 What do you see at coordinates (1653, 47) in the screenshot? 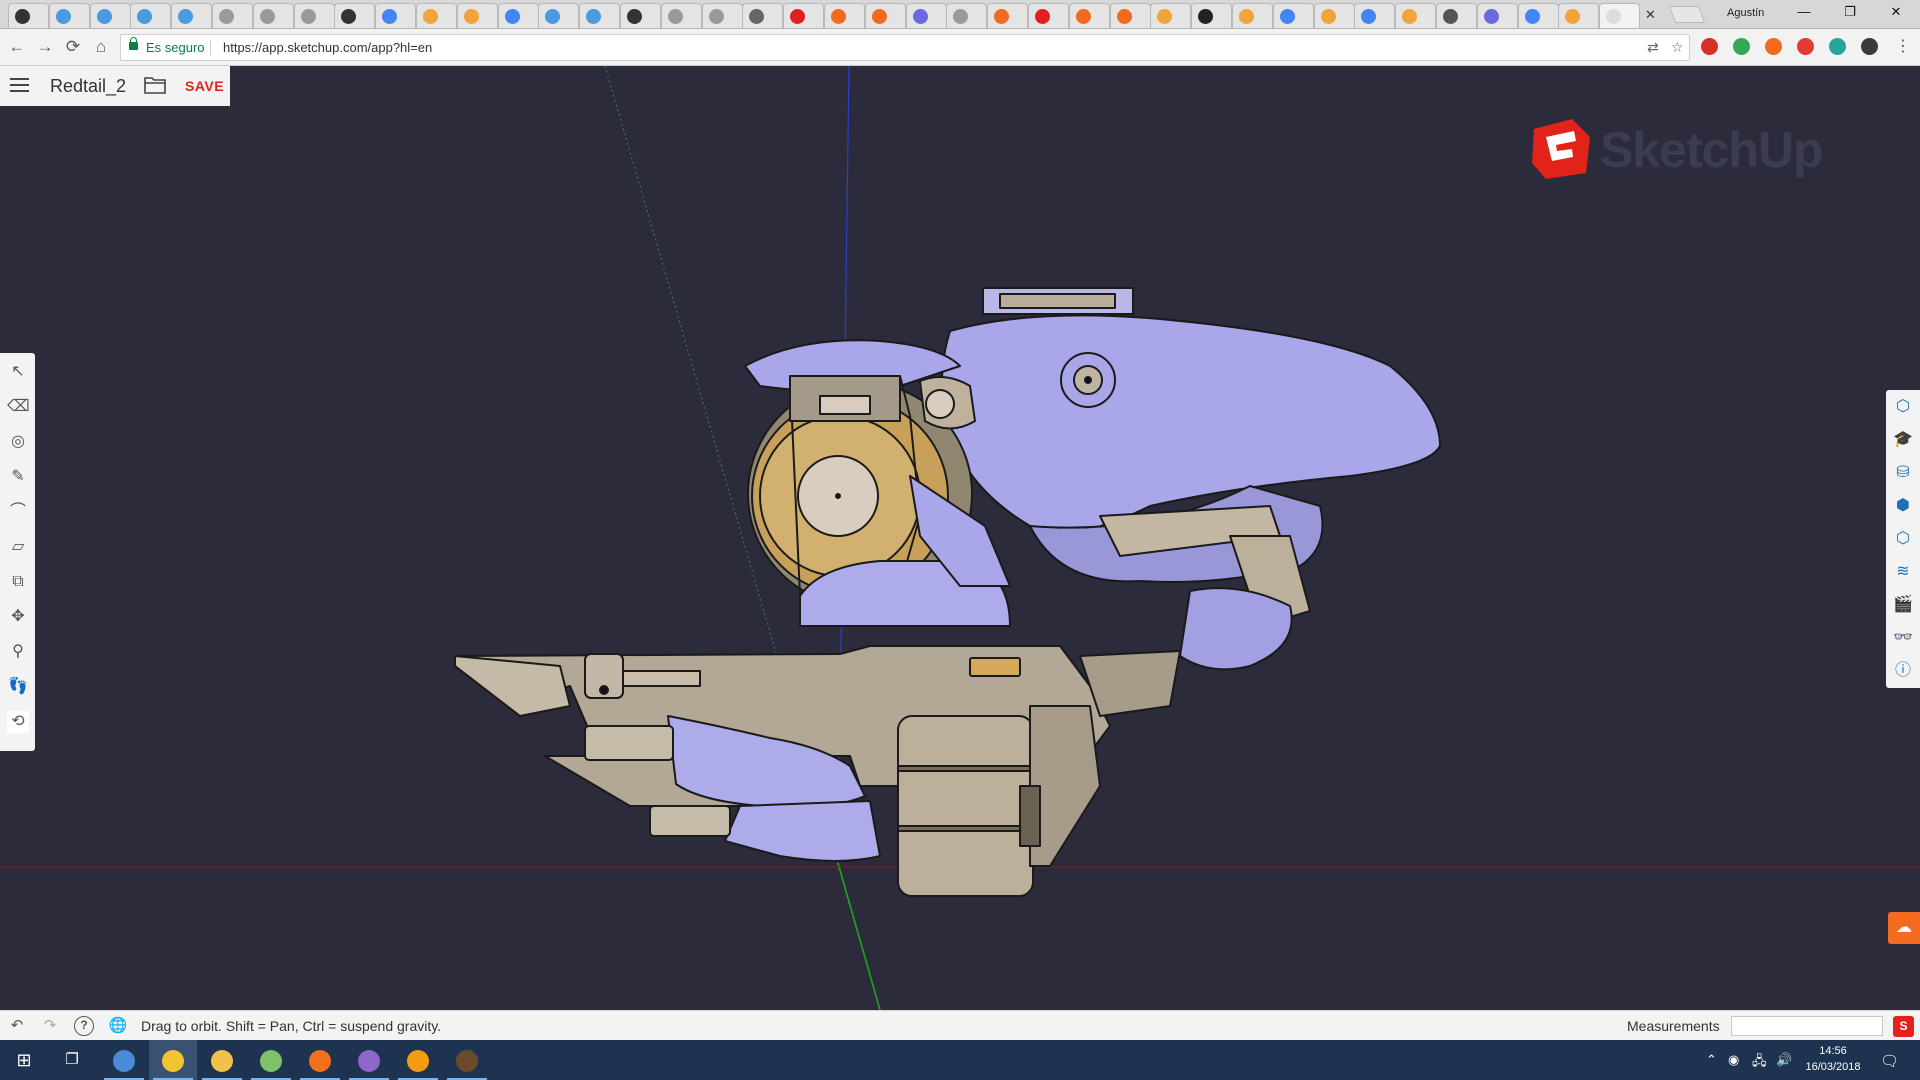
I see `translate-icon: ⇄` at bounding box center [1653, 47].